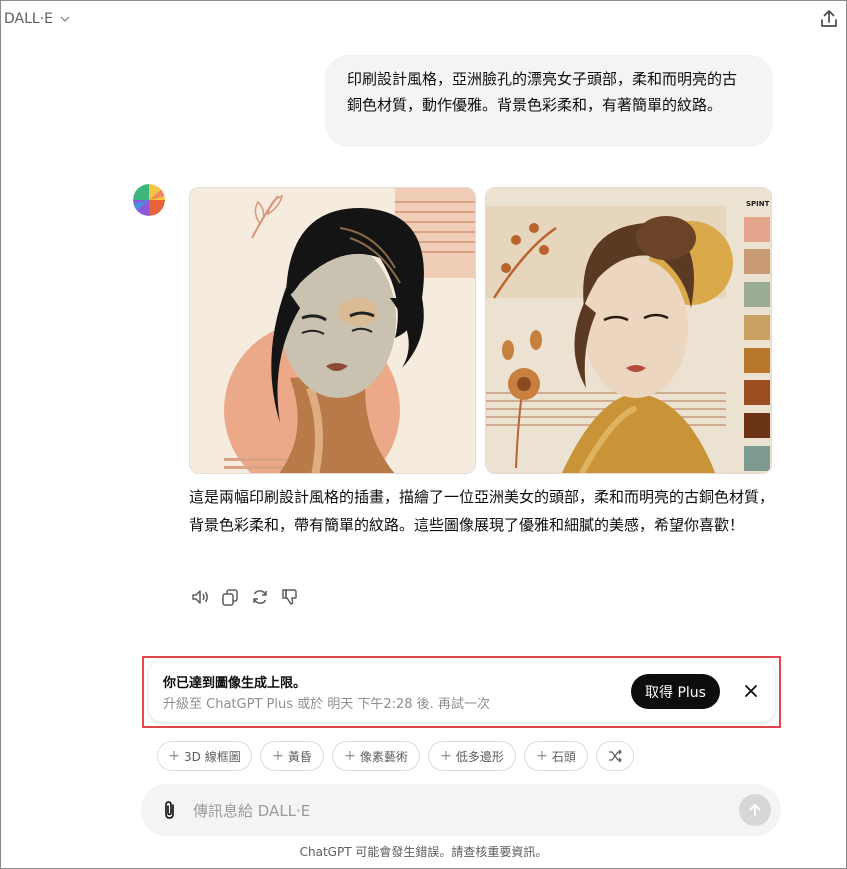 The height and width of the screenshot is (869, 847). What do you see at coordinates (29, 19) in the screenshot?
I see `model-name: DALL·E` at bounding box center [29, 19].